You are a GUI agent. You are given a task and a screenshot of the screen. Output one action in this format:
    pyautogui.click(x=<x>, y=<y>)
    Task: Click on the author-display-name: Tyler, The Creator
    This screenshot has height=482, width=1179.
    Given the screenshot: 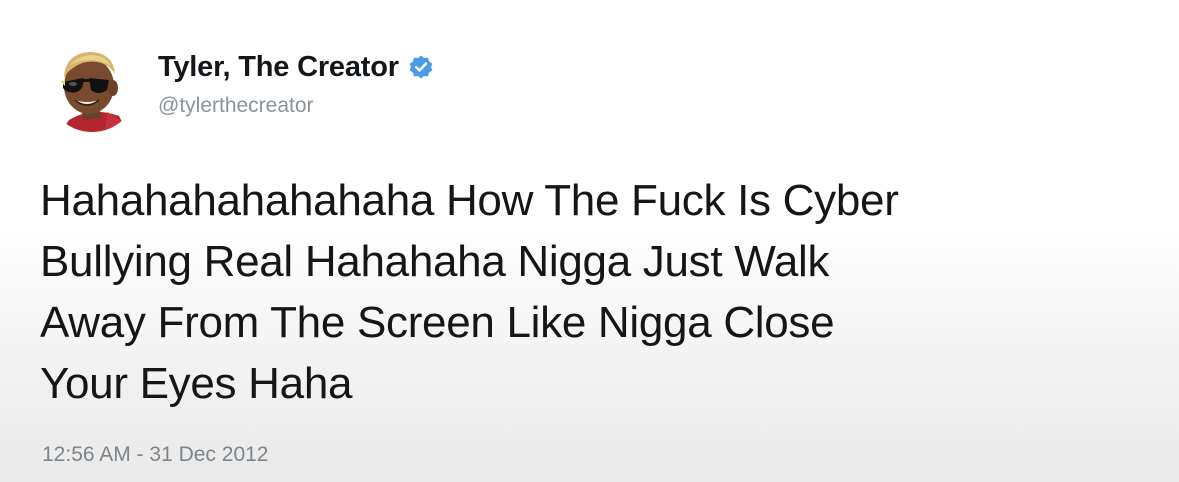 What is the action you would take?
    pyautogui.click(x=278, y=67)
    